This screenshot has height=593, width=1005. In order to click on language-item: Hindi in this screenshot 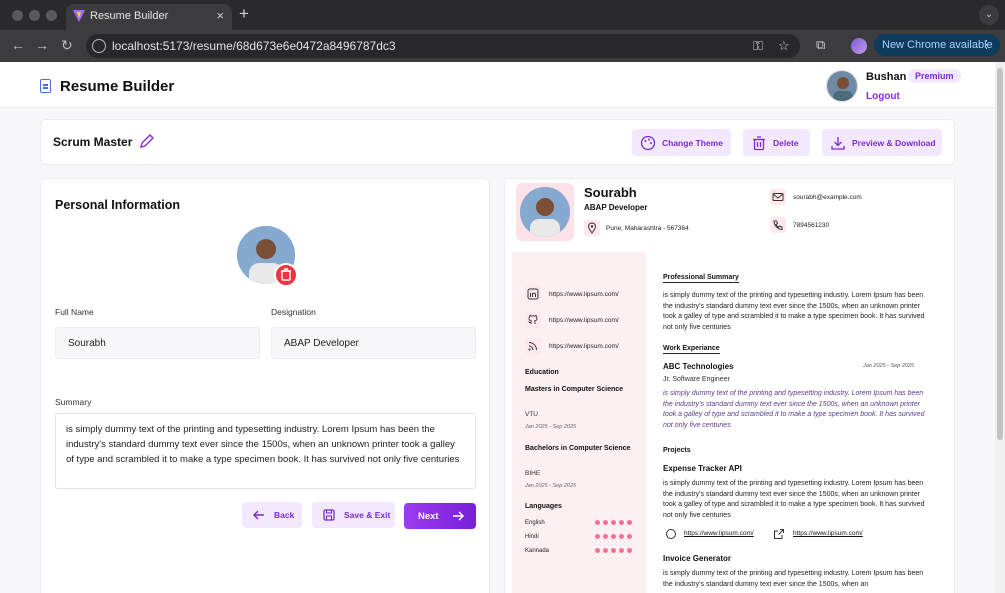, I will do `click(532, 537)`.